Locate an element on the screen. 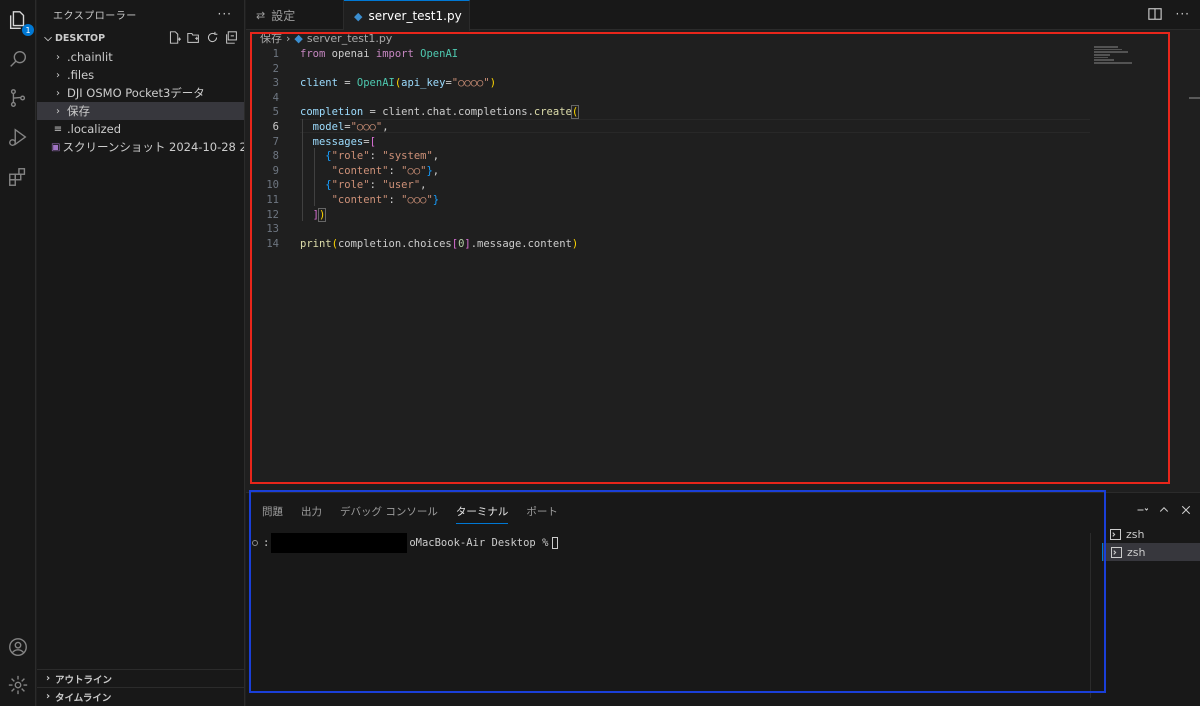  code-line: 10 {"role": "user", is located at coordinates (346, 185).